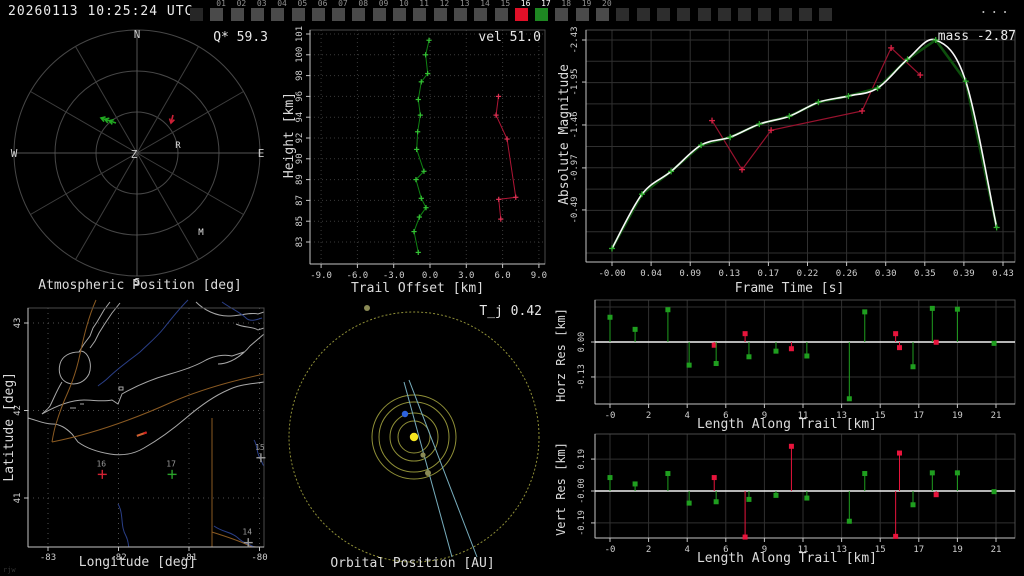 This screenshot has height=576, width=1024. Describe the element at coordinates (343, 4) in the screenshot. I see `frame-number: 07` at that location.